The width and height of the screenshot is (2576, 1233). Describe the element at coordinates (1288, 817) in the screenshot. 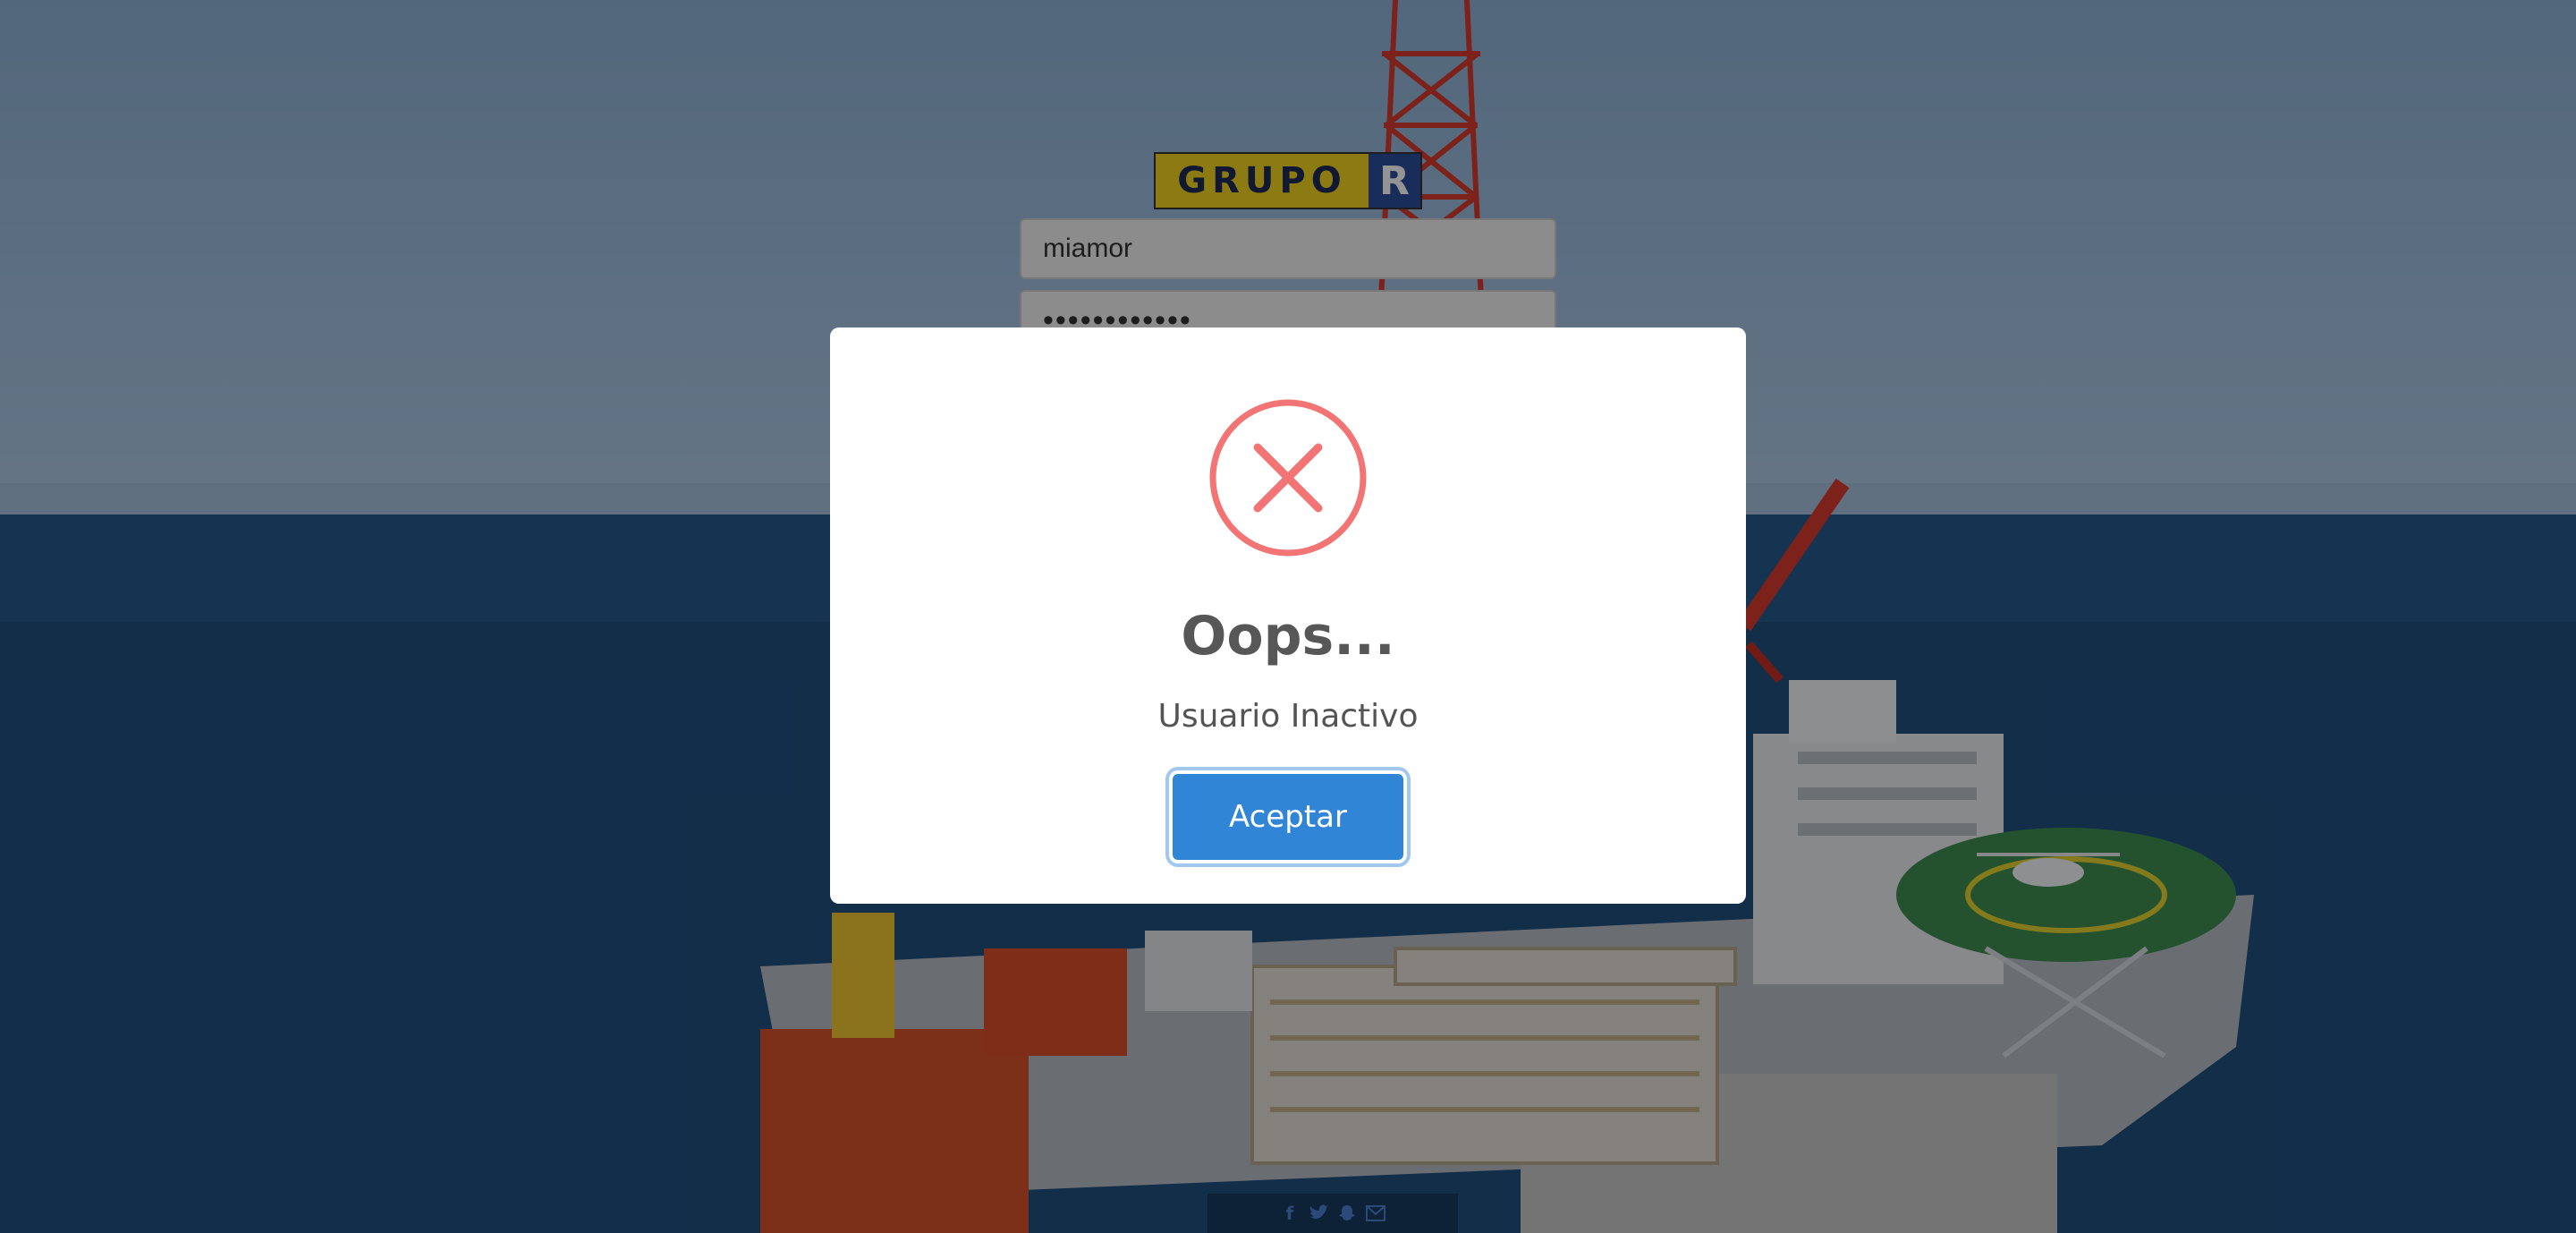

I see `accept-button: Aceptar` at that location.